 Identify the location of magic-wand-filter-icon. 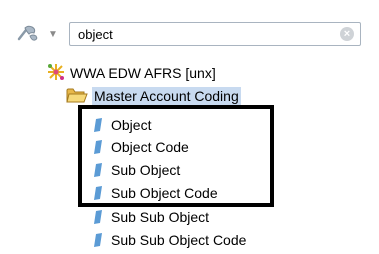
(28, 34).